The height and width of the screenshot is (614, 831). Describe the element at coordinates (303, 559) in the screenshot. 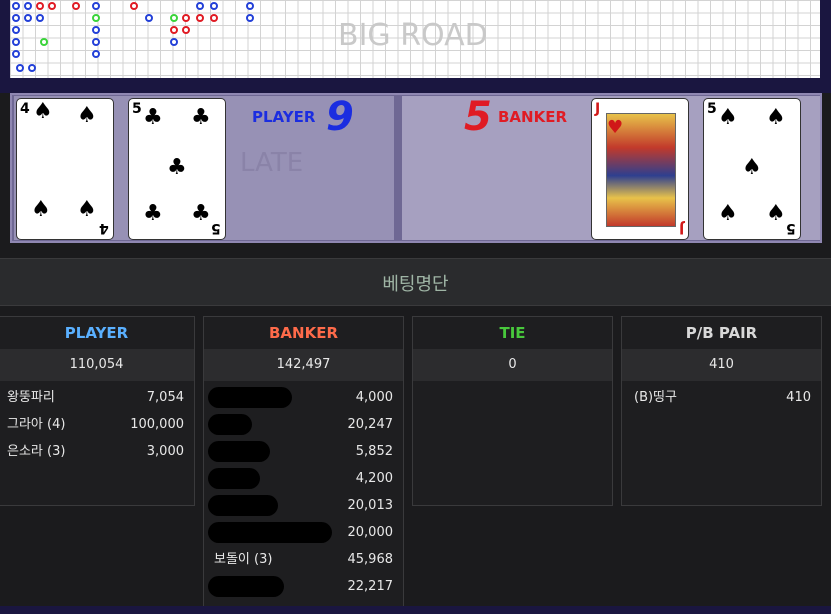

I see `bet-row: 보돌이 (3) 45,968` at that location.